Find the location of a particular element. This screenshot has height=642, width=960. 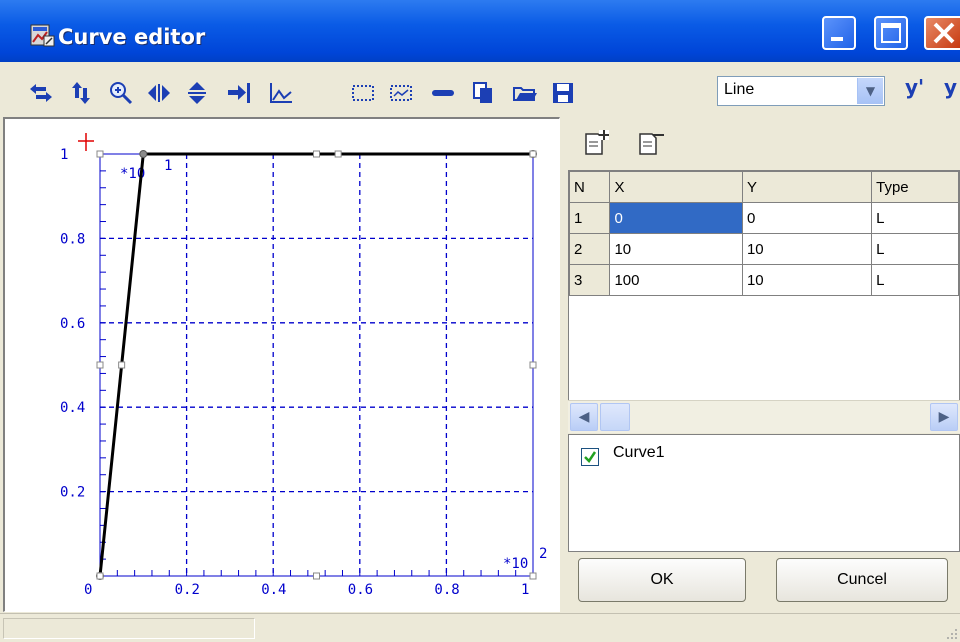

y-axis-exponent: 1 is located at coordinates (168, 166).